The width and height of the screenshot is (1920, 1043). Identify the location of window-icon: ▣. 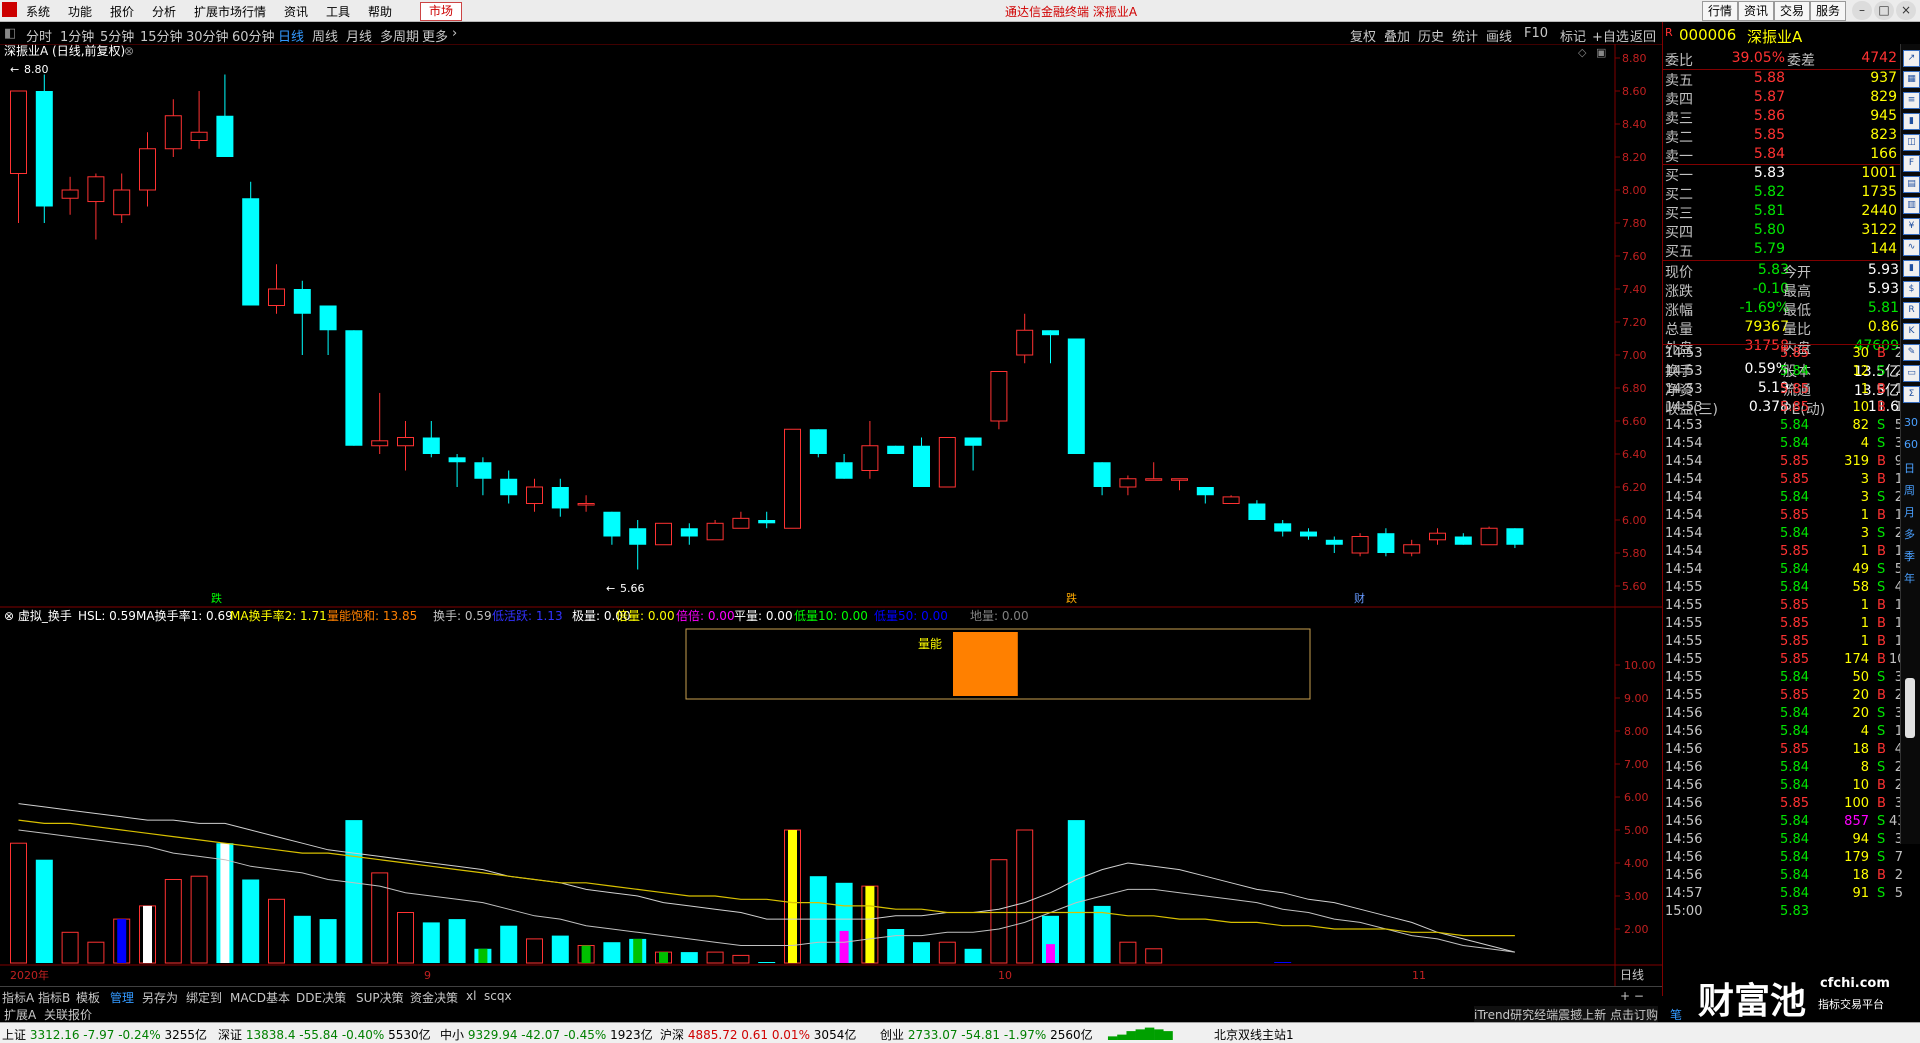
(1601, 52).